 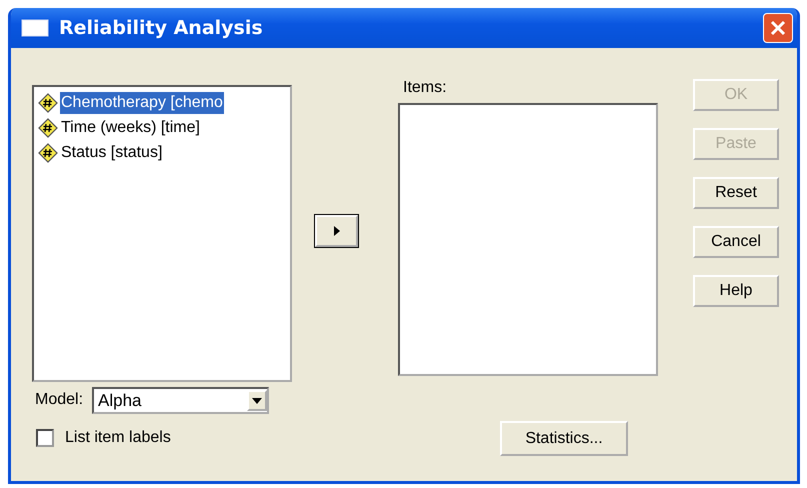 I want to click on close-button, so click(x=778, y=28).